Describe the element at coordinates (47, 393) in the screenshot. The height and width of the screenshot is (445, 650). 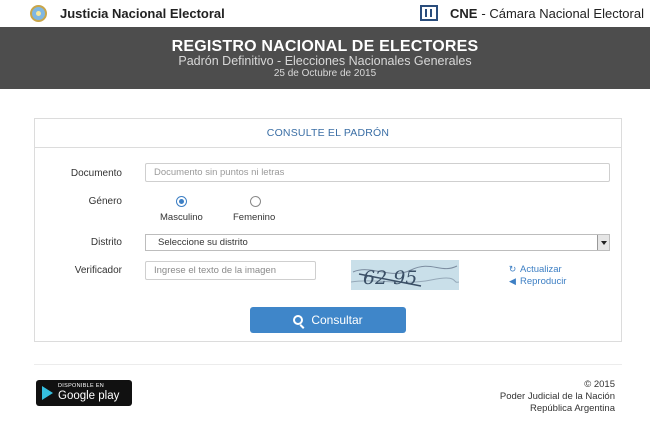
I see `google-play-icon` at that location.